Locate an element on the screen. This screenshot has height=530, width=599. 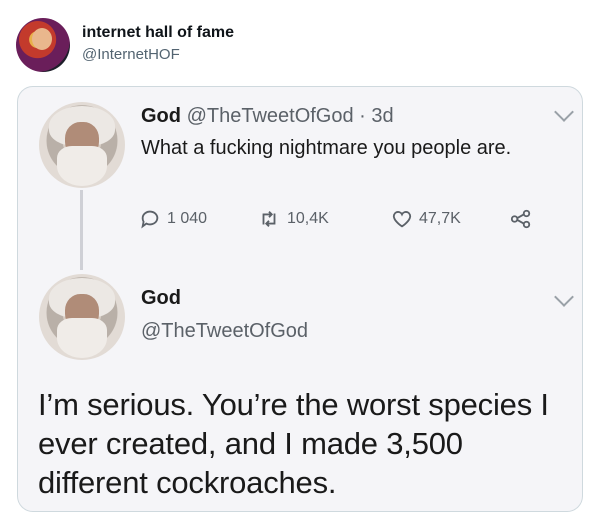
author-handle: @InternetHOF is located at coordinates (131, 54).